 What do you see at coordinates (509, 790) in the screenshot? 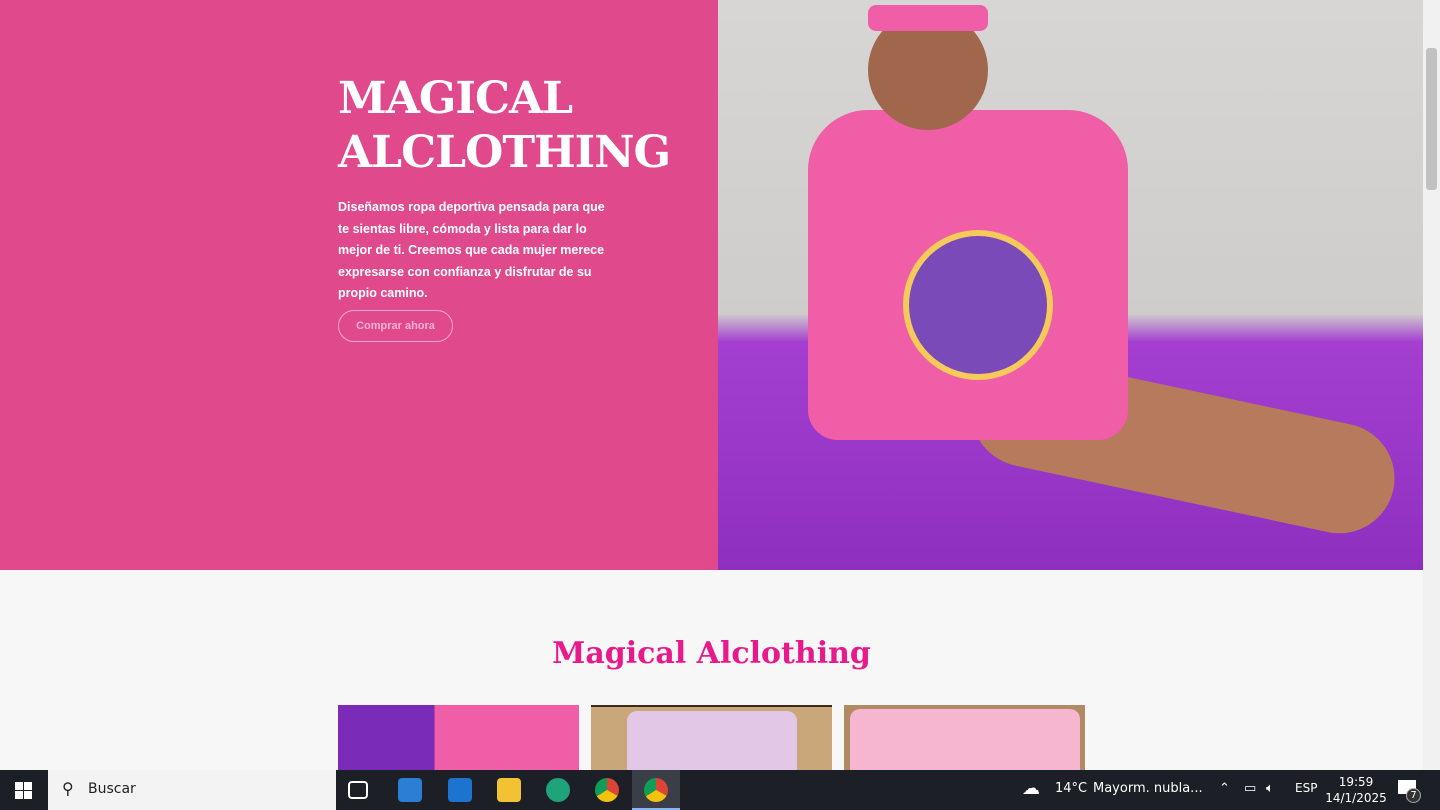
I see `file-explorer-icon` at bounding box center [509, 790].